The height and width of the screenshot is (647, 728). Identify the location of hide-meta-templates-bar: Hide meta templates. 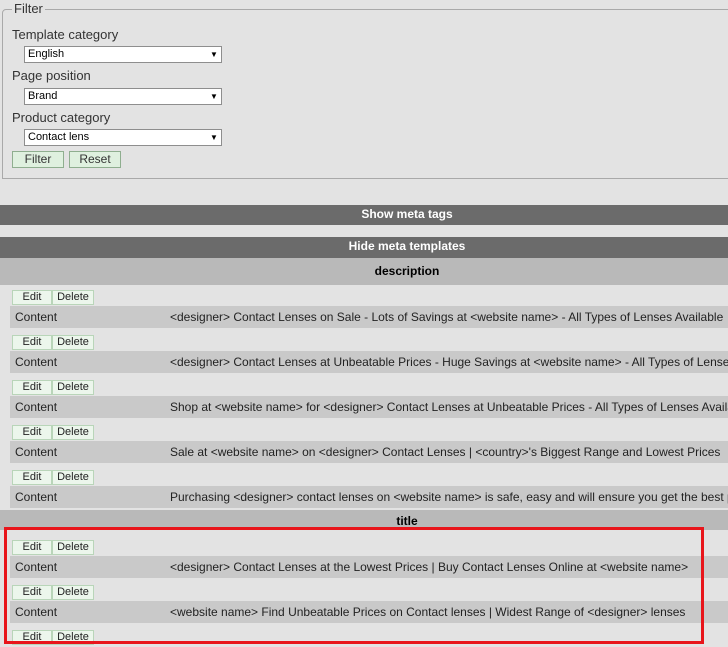
(364, 247).